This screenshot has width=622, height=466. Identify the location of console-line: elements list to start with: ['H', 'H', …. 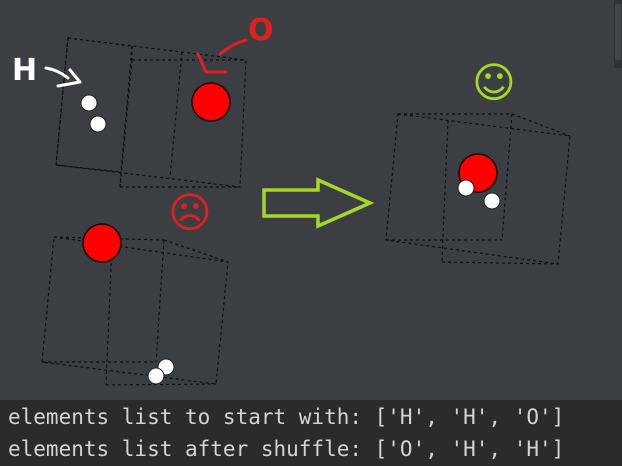
(286, 417).